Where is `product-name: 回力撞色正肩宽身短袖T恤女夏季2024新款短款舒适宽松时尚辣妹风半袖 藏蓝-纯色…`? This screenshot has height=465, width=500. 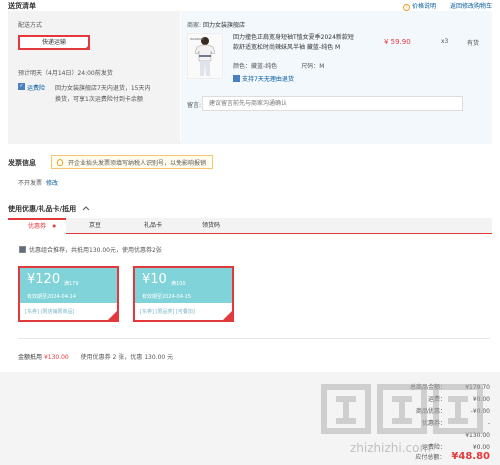 product-name: 回力撞色正肩宽身短袖T恤女夏季2024新款短款舒适宽松时尚辣妹风半袖 藏蓝-纯色… is located at coordinates (295, 43).